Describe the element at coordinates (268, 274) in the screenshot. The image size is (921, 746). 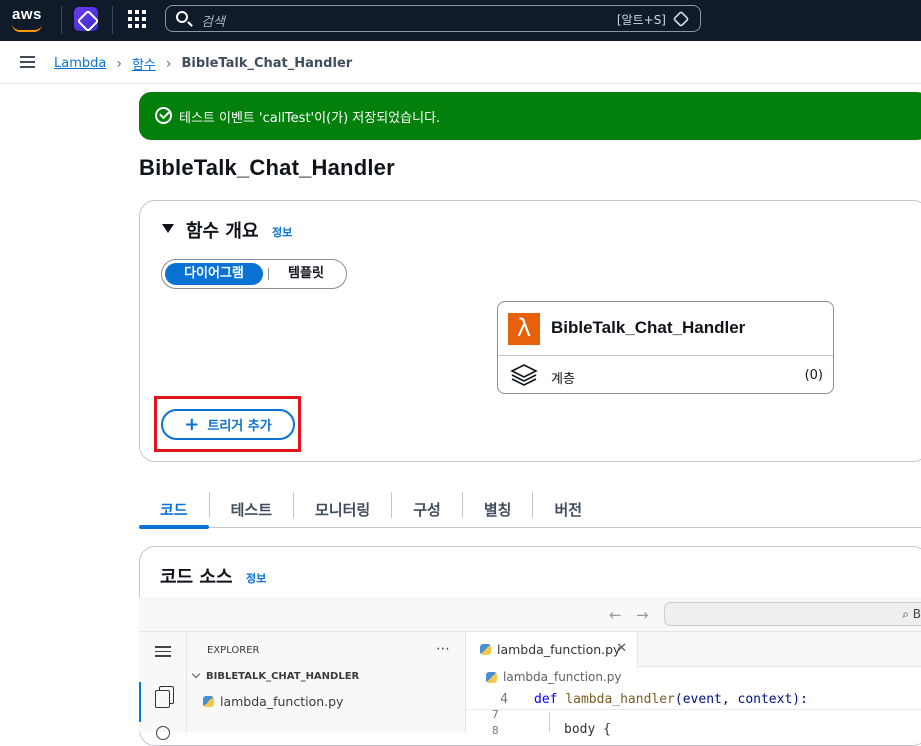
I see `segment-divider` at that location.